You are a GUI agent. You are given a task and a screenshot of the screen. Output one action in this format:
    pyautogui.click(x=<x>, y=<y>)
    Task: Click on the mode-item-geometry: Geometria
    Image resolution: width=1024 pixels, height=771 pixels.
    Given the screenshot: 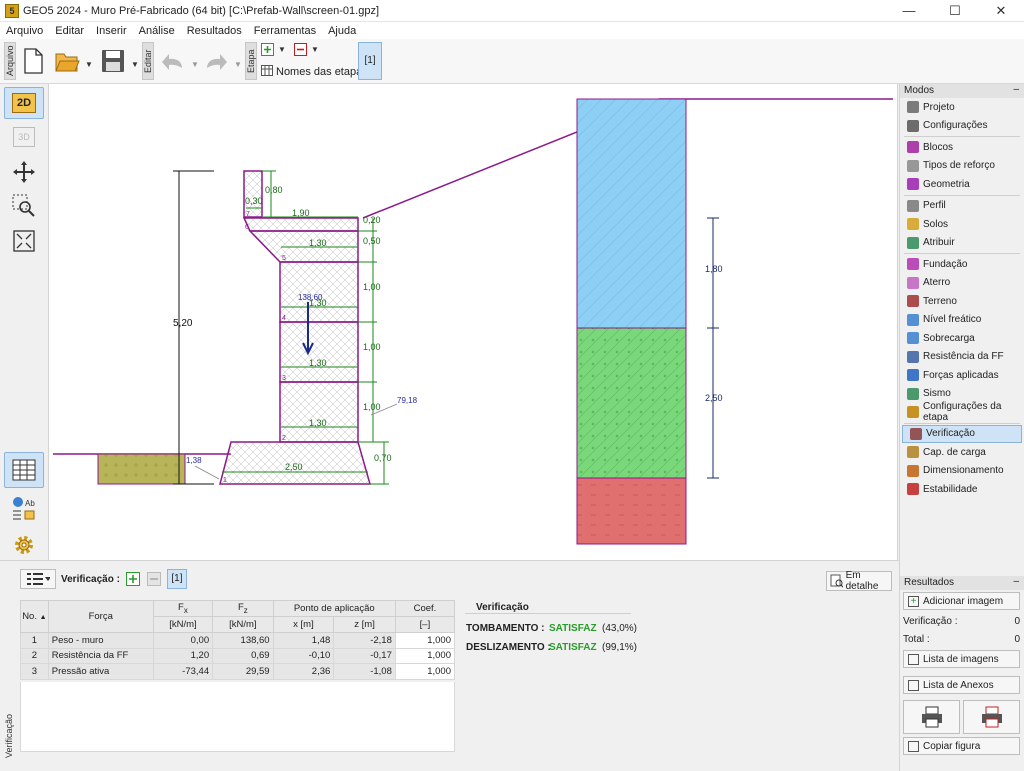 What is the action you would take?
    pyautogui.click(x=962, y=184)
    